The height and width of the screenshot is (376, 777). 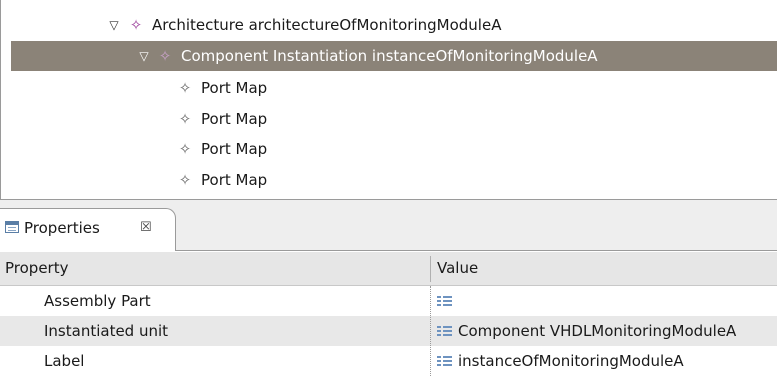 What do you see at coordinates (607, 301) in the screenshot?
I see `property-value` at bounding box center [607, 301].